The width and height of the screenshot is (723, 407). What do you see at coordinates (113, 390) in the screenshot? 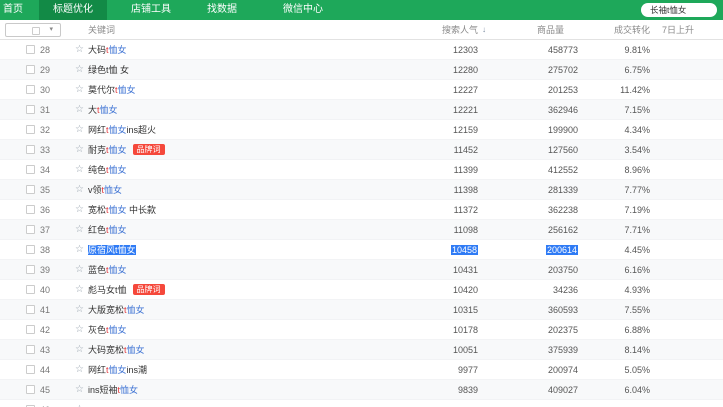
I see `keyword-link: ins短袖t恤女` at bounding box center [113, 390].